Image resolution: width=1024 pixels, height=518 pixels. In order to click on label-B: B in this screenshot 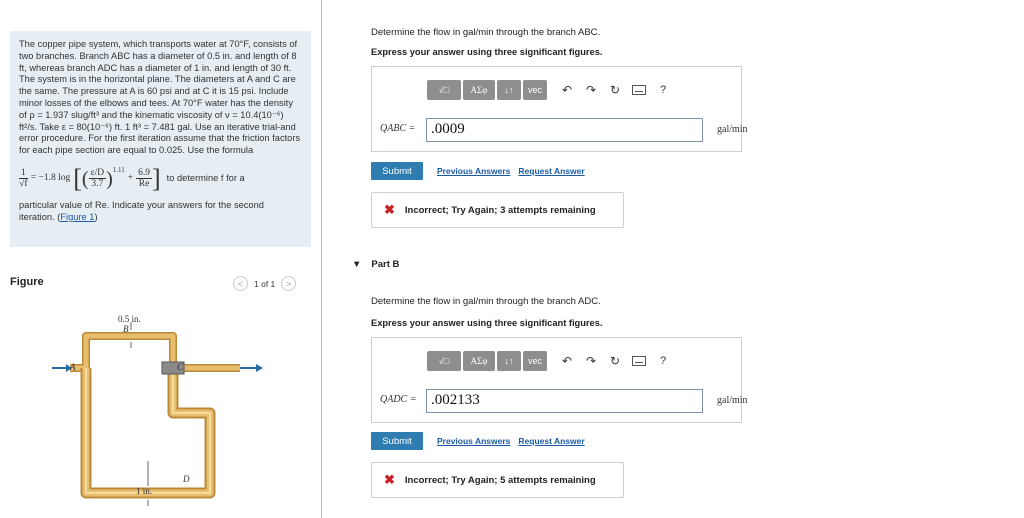, I will do `click(126, 329)`.